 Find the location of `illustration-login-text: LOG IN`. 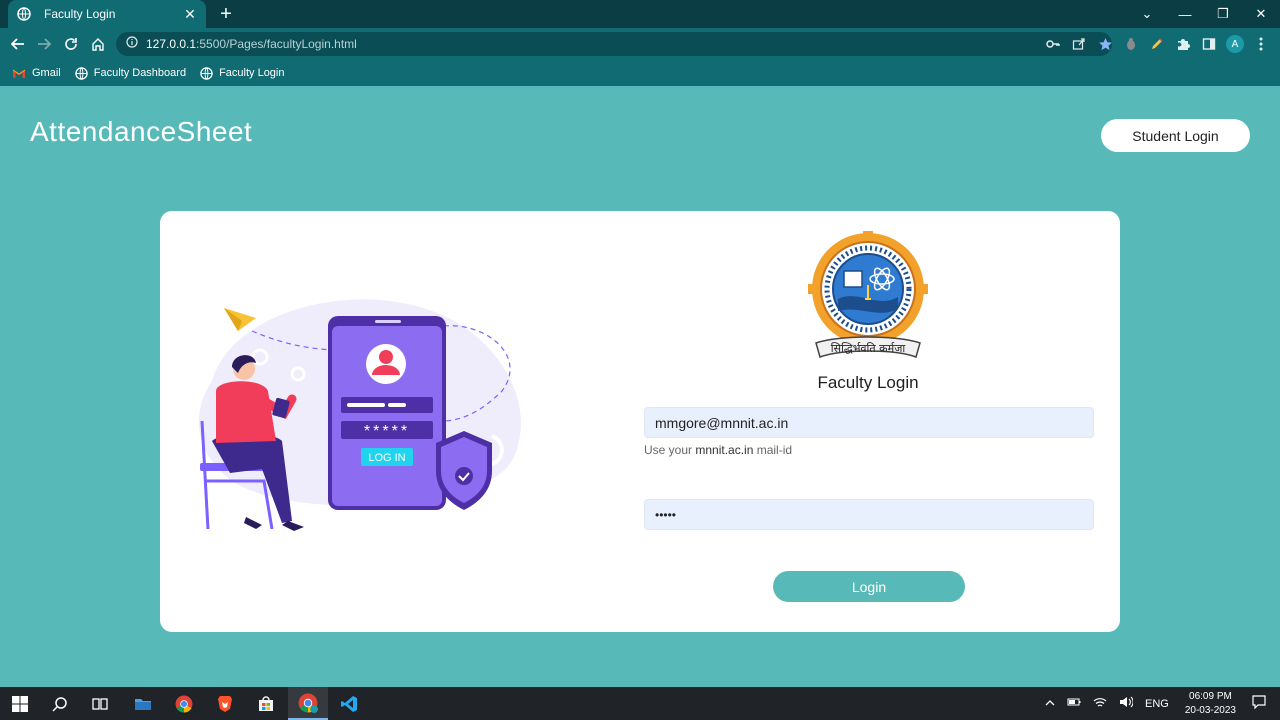

illustration-login-text: LOG IN is located at coordinates (386, 458).